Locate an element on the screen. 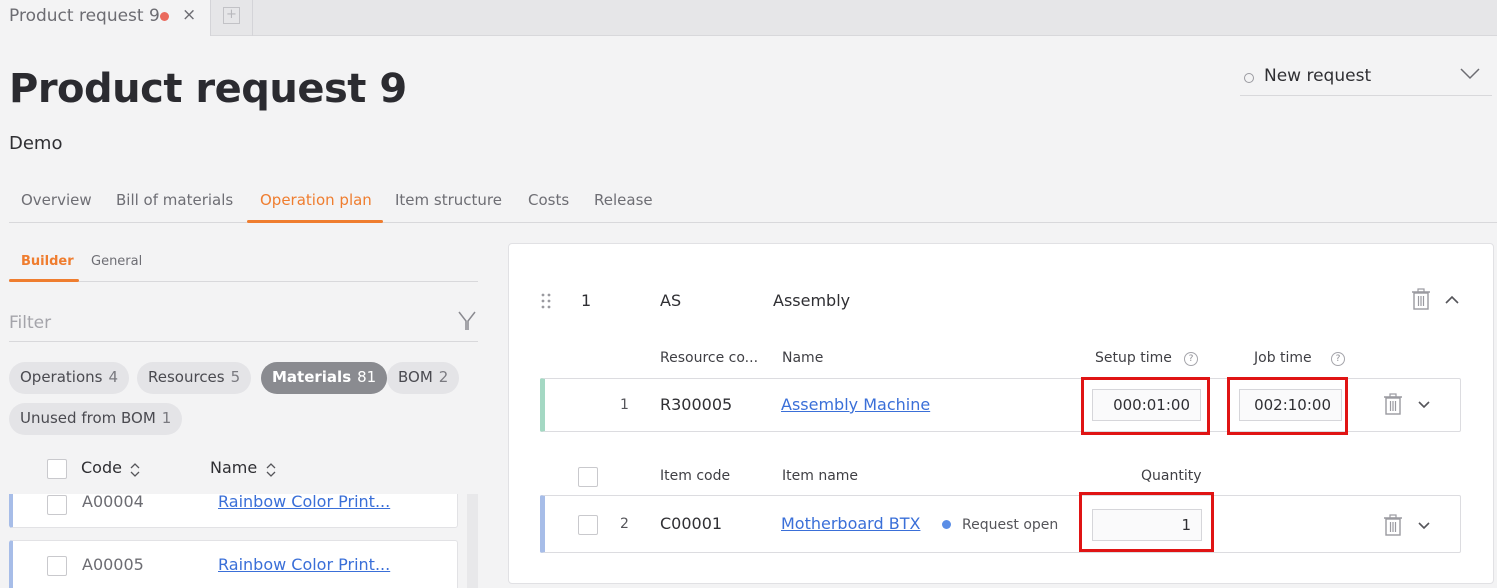  chip-count: 5 is located at coordinates (235, 377).